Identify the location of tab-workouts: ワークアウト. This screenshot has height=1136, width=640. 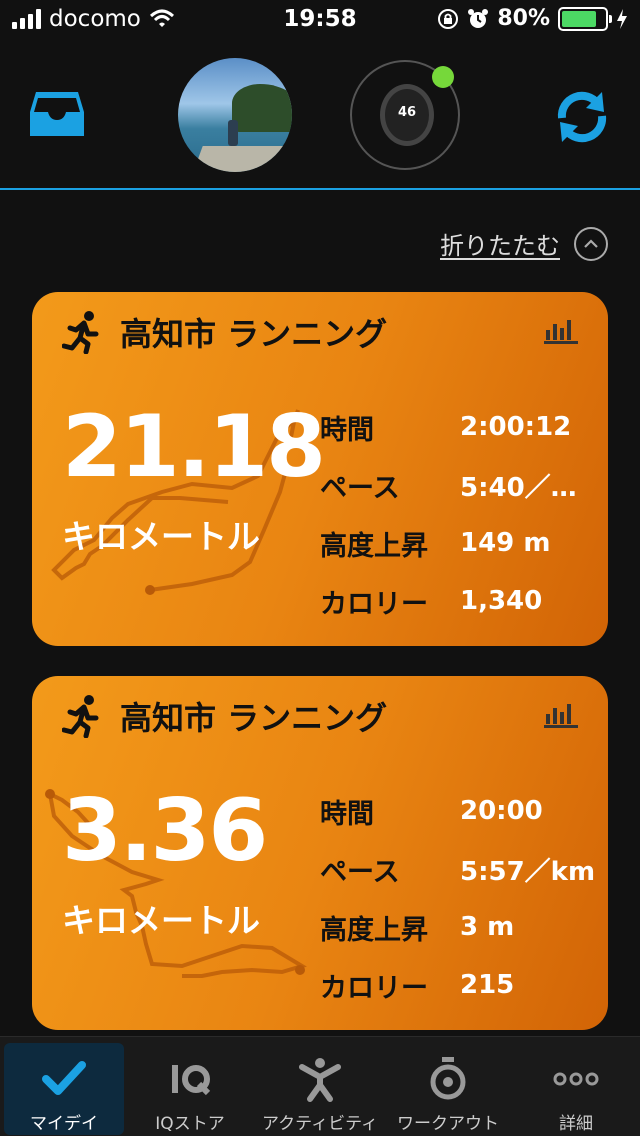
(448, 1089).